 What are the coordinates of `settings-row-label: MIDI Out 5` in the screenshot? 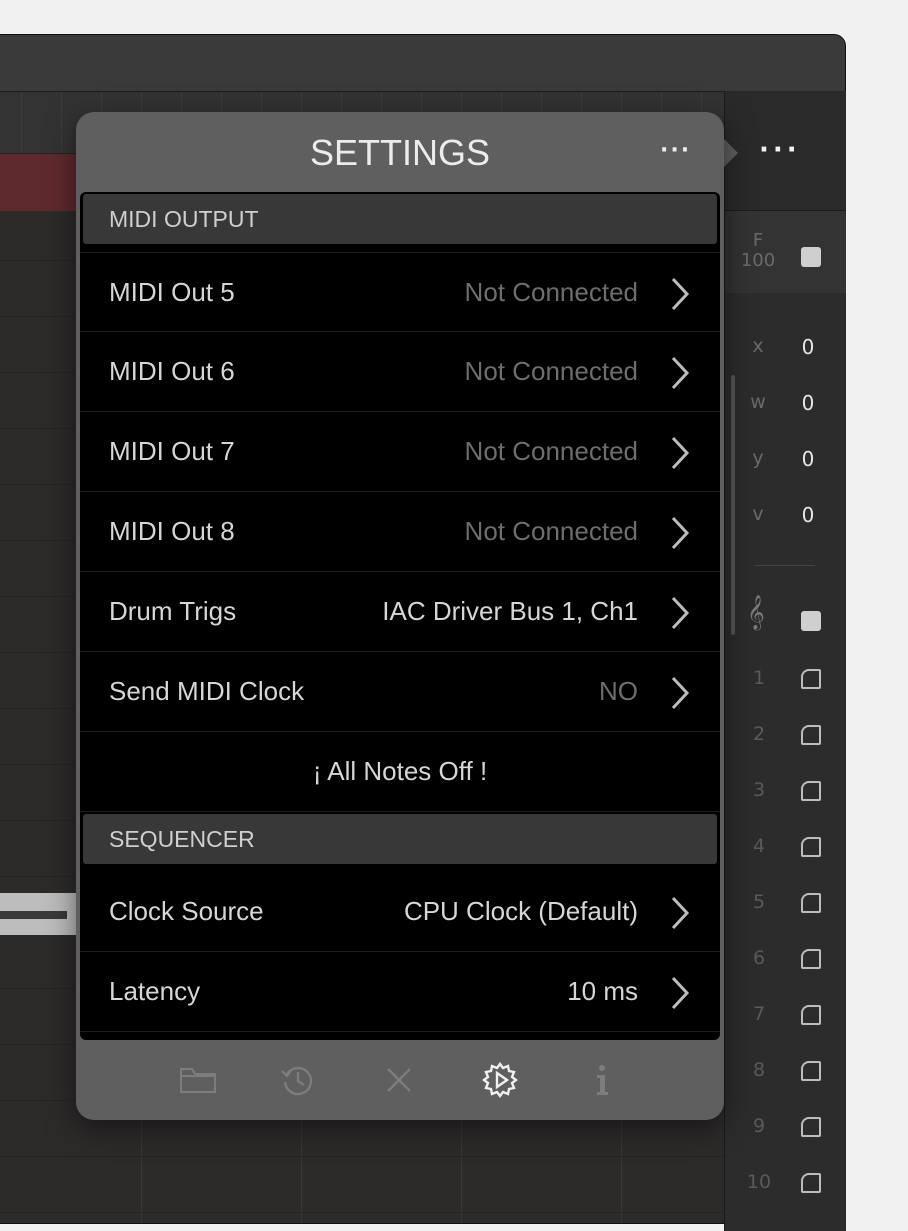 It's located at (172, 292).